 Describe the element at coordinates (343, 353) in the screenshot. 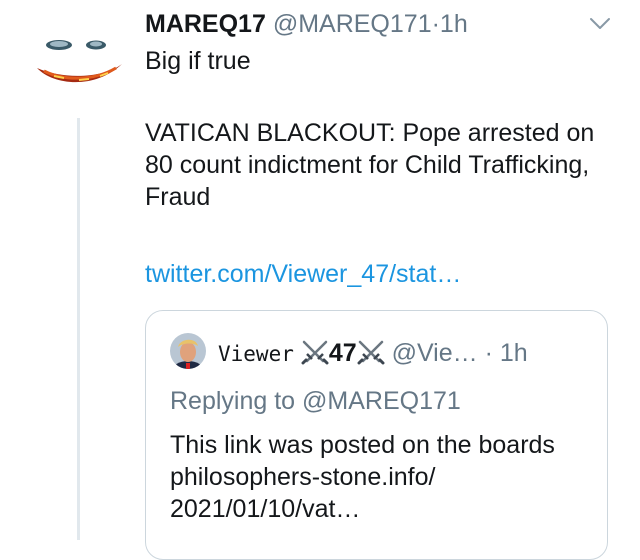

I see `quoted-author-name-number: 47` at that location.